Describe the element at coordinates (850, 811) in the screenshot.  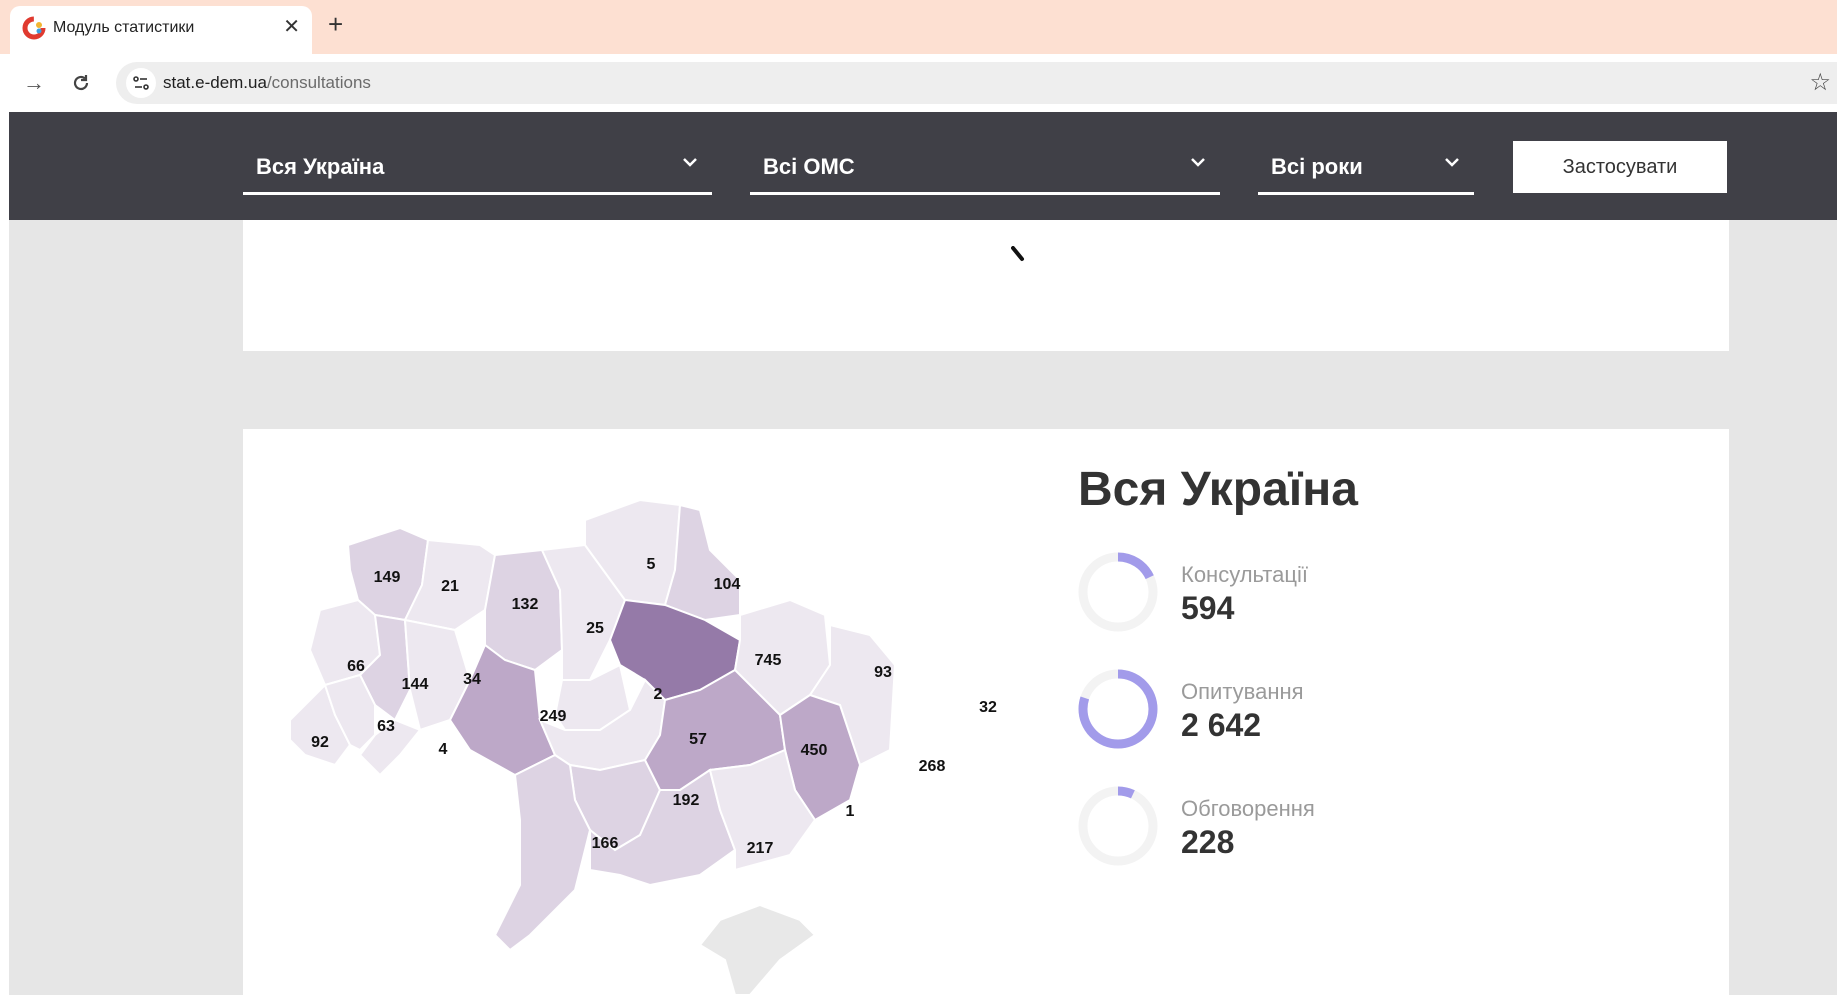
I see `map-label-zaporizhzhia: 1` at that location.